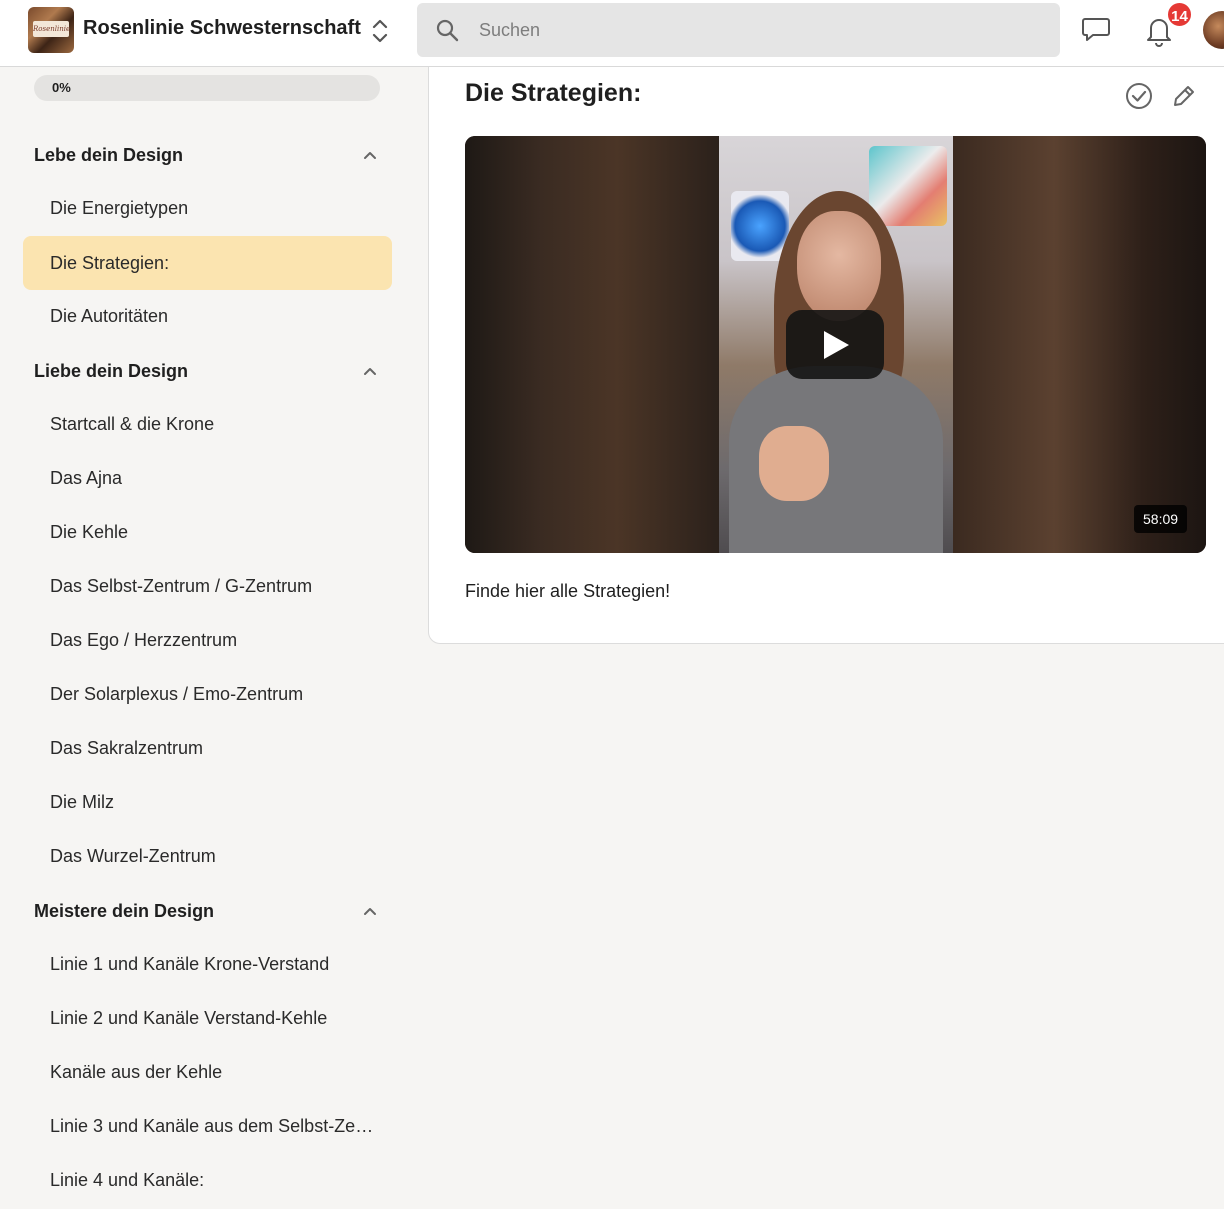 This screenshot has width=1224, height=1209. What do you see at coordinates (214, 155) in the screenshot?
I see `section-header-lebe: Lebe dein Design` at bounding box center [214, 155].